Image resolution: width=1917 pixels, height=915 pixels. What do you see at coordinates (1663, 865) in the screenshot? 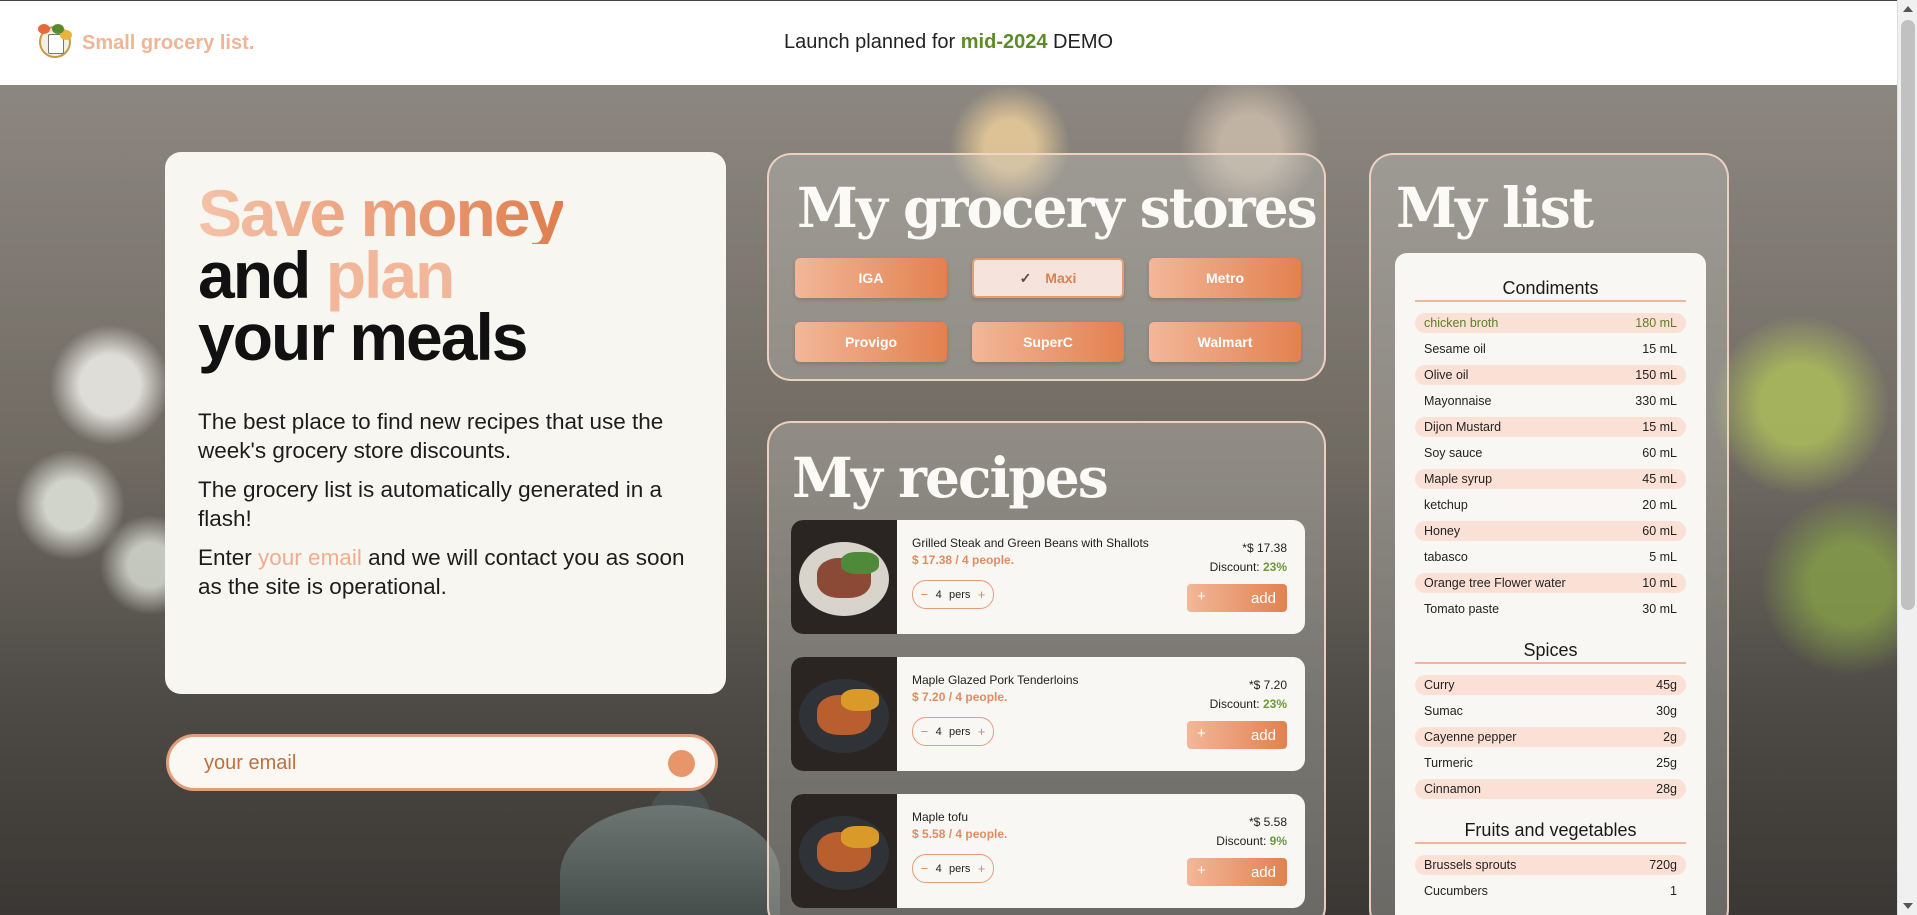
I see `item-qty: 720g` at bounding box center [1663, 865].